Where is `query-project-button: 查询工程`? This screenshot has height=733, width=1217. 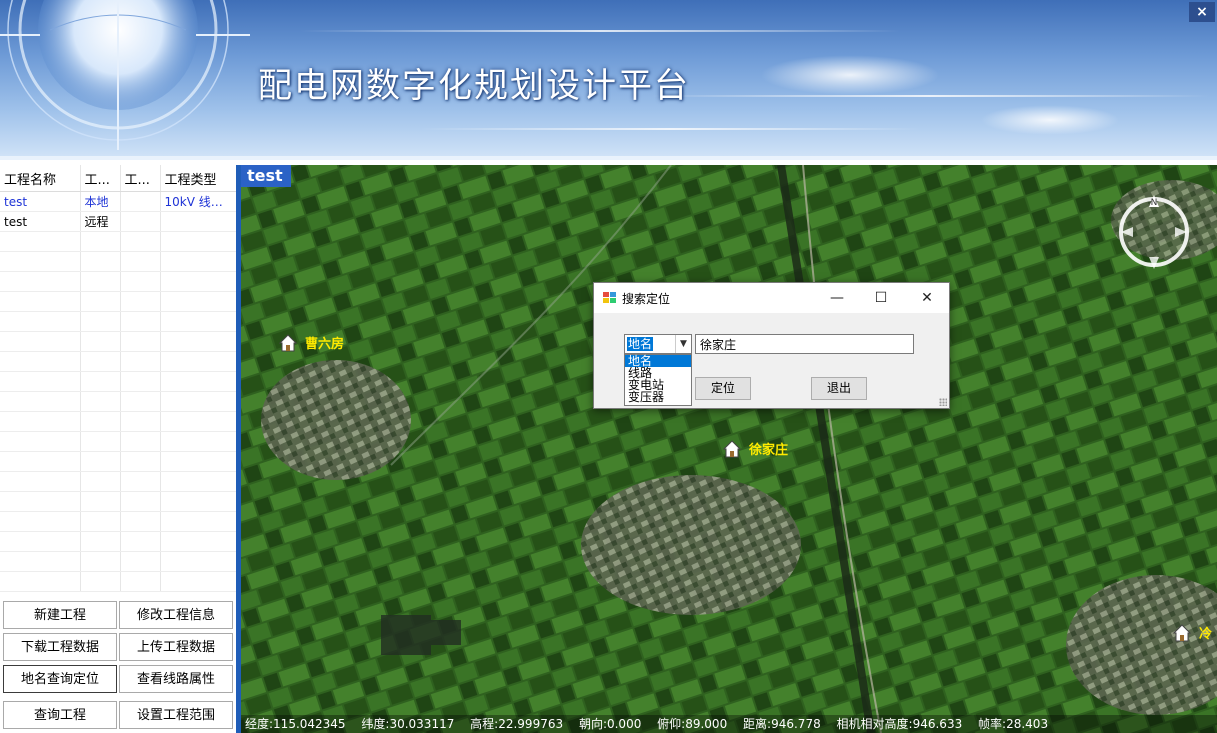
query-project-button: 查询工程 is located at coordinates (60, 715).